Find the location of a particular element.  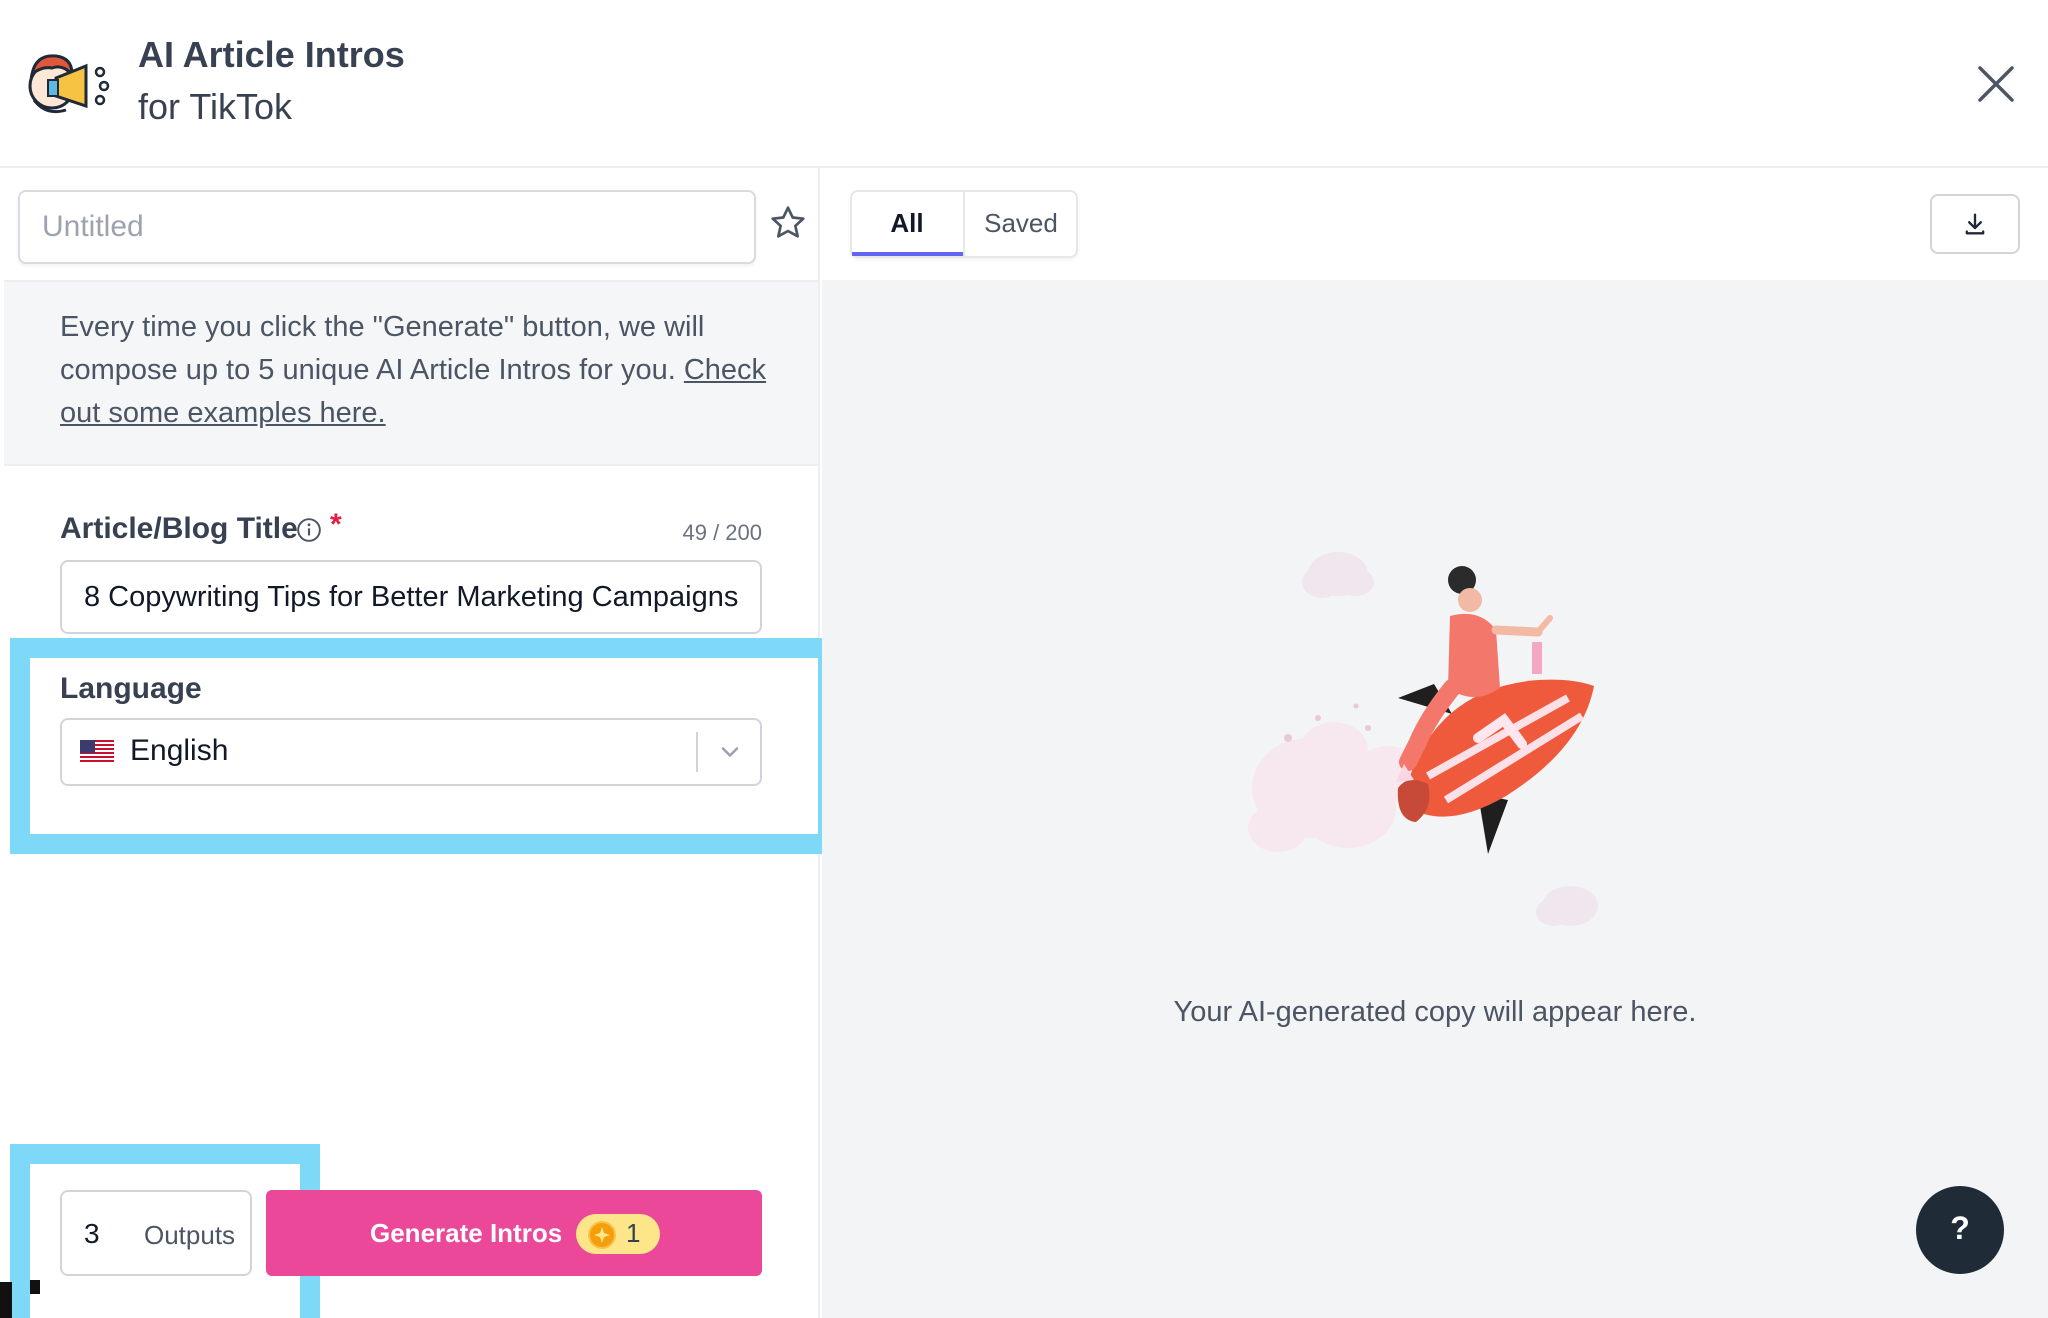

language-selected-value: English is located at coordinates (179, 750).